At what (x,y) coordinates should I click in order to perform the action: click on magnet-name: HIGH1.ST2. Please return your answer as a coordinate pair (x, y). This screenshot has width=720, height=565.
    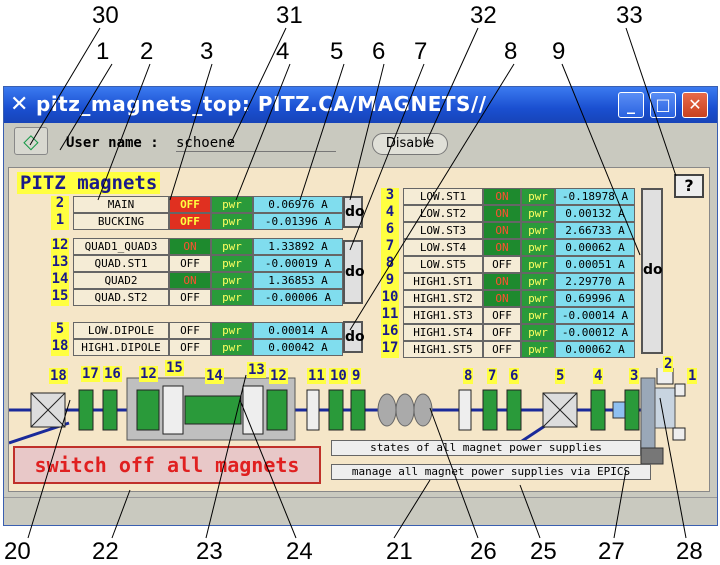
    Looking at the image, I should click on (443, 298).